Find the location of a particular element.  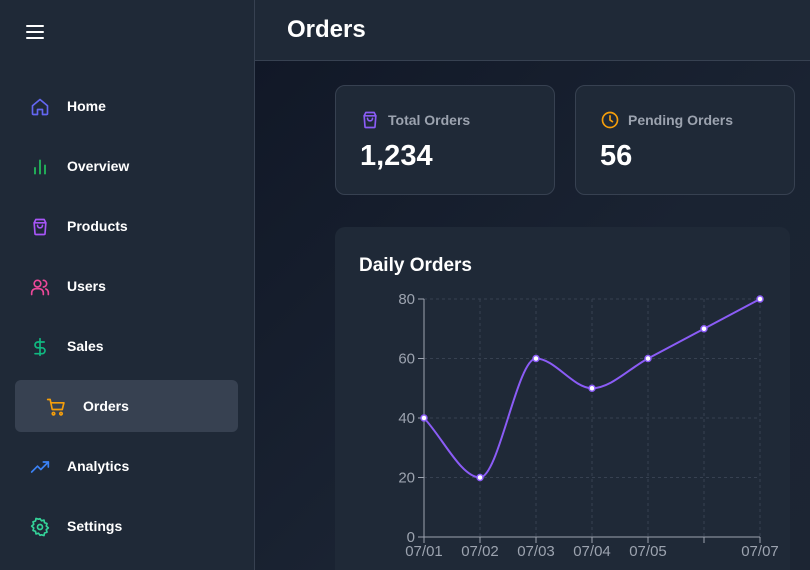

sidebar-item-label: Sales is located at coordinates (85, 346).